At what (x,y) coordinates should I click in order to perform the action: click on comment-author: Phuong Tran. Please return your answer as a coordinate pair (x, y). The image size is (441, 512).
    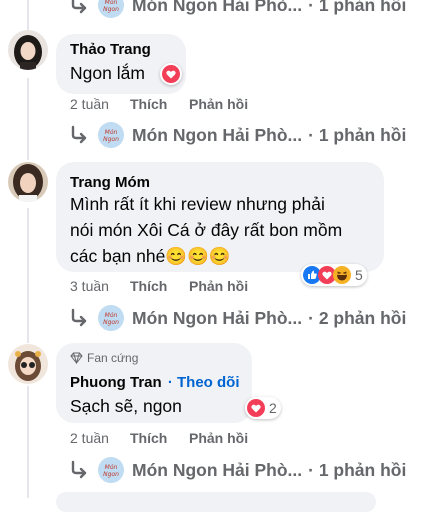
    Looking at the image, I should click on (116, 382).